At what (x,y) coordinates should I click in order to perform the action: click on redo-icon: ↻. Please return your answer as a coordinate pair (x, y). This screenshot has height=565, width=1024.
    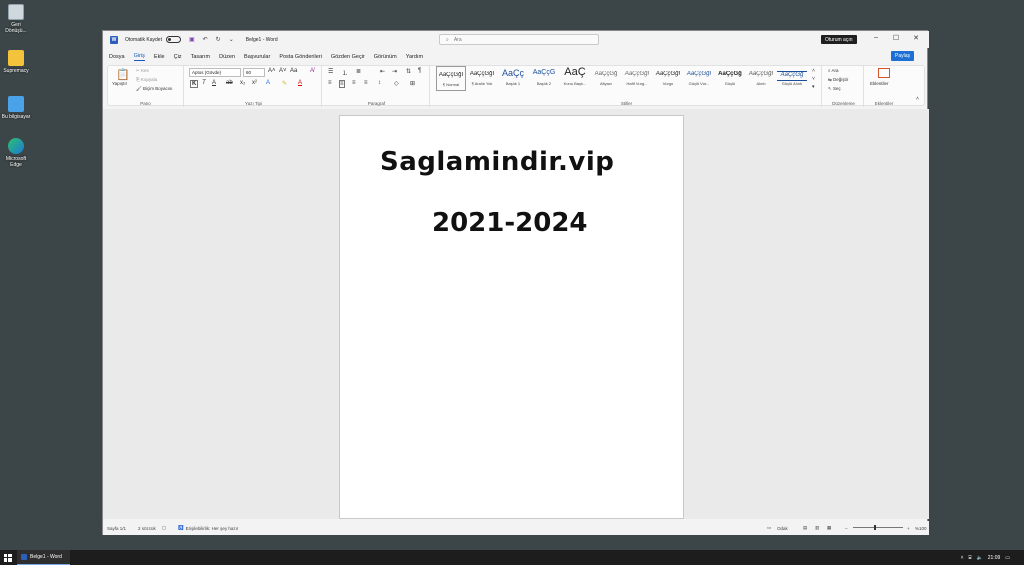
    Looking at the image, I should click on (218, 39).